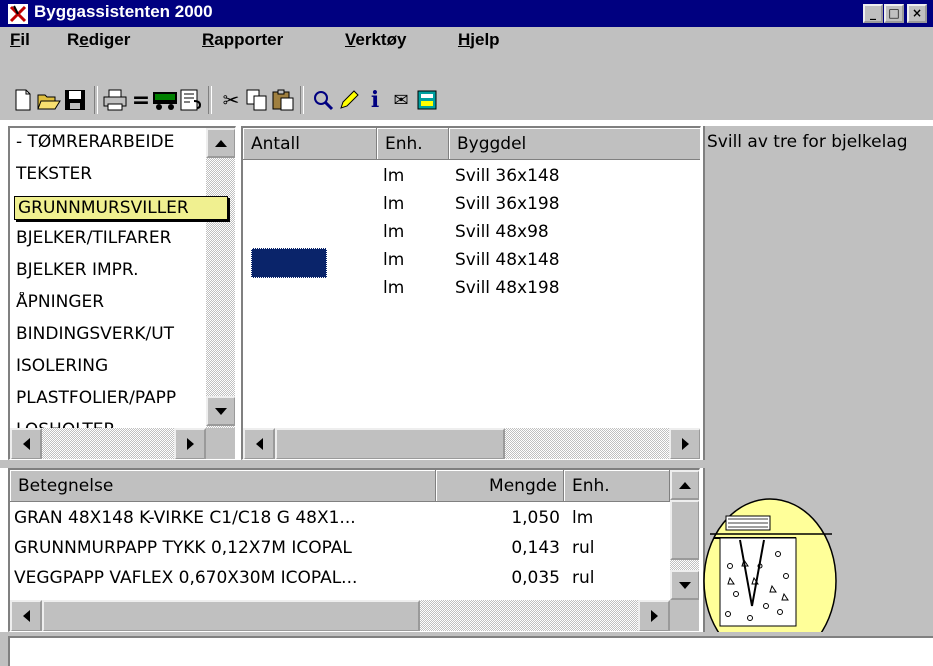 The height and width of the screenshot is (666, 933). I want to click on calculator-button, so click(427, 100).